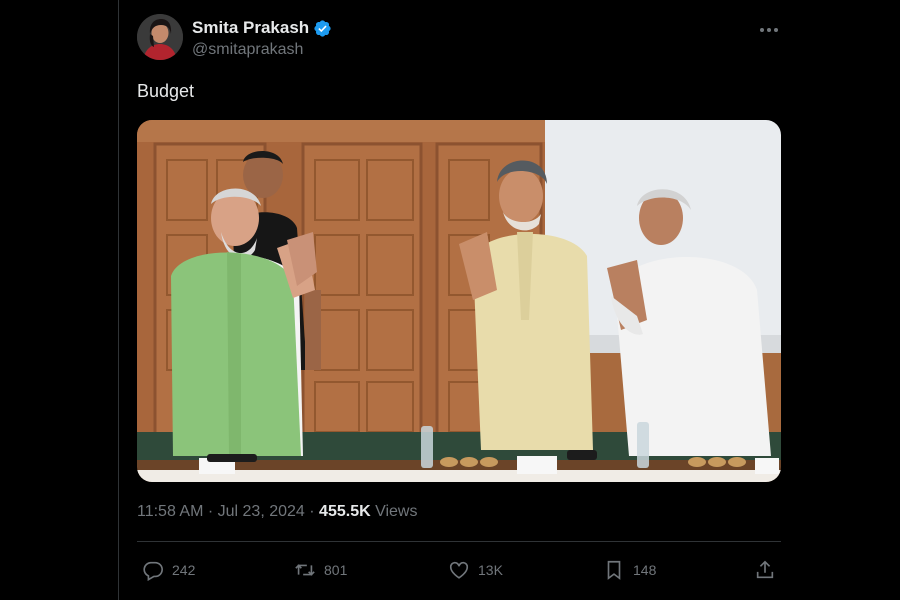  Describe the element at coordinates (396, 511) in the screenshot. I see `views-label: Views` at that location.